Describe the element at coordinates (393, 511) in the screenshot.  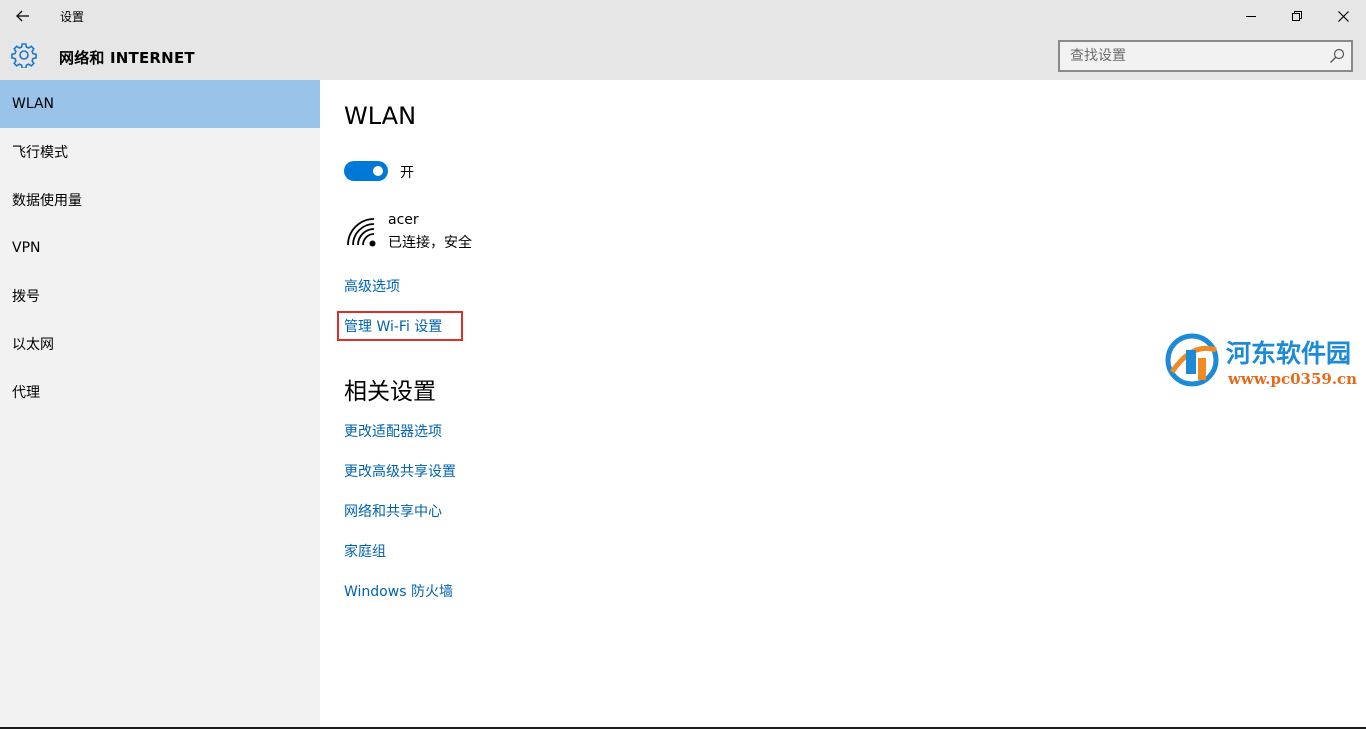
I see `network-sharing-center-link: 网络和共享中心` at that location.